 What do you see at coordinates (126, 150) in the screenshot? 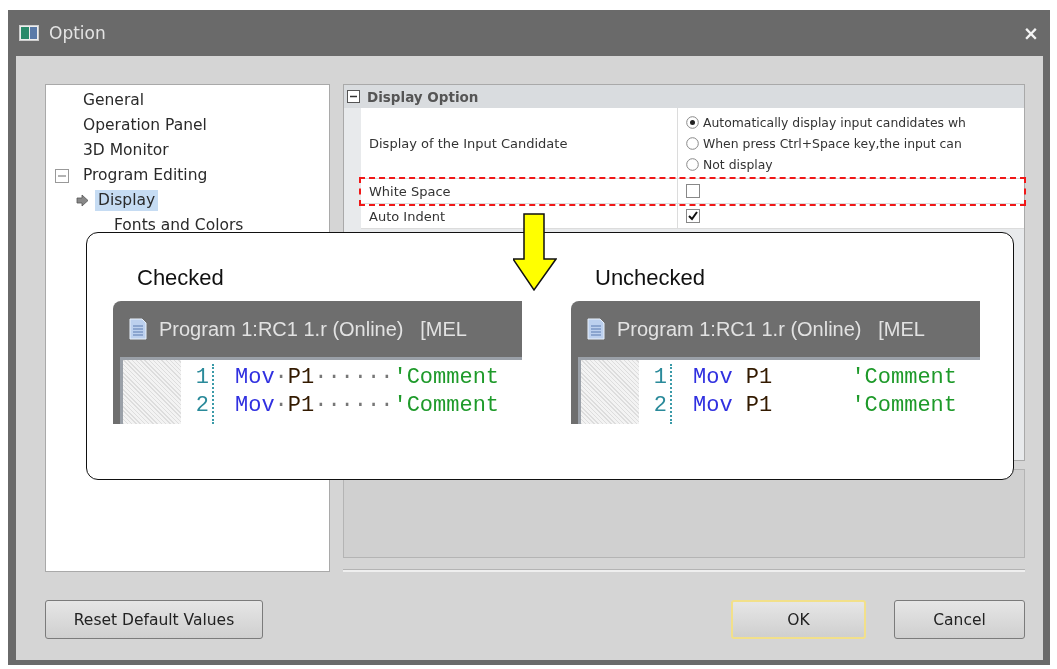
I see `tree-item: 3D Monitor` at bounding box center [126, 150].